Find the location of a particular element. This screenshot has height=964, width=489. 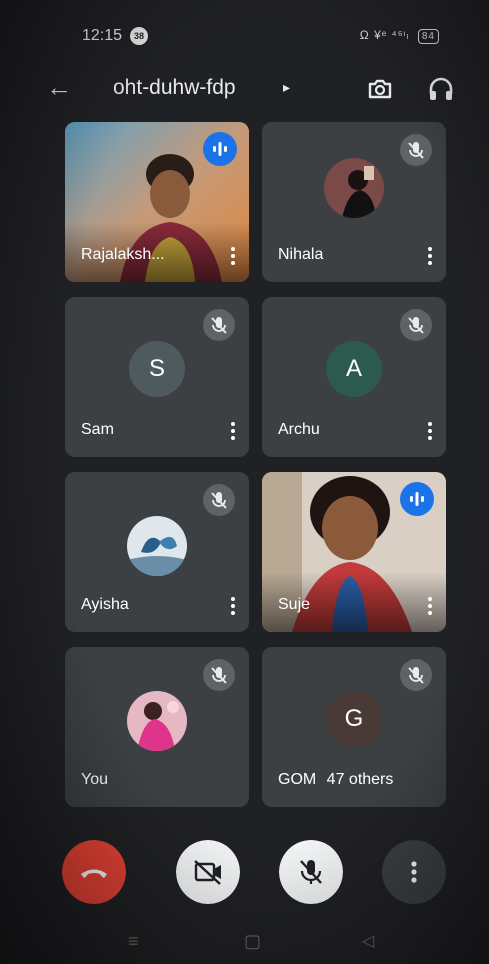

status-bar: 12:15 38 Ω ¥ᵉ ⁴⁶ᶦₗ 84 is located at coordinates (244, 30).